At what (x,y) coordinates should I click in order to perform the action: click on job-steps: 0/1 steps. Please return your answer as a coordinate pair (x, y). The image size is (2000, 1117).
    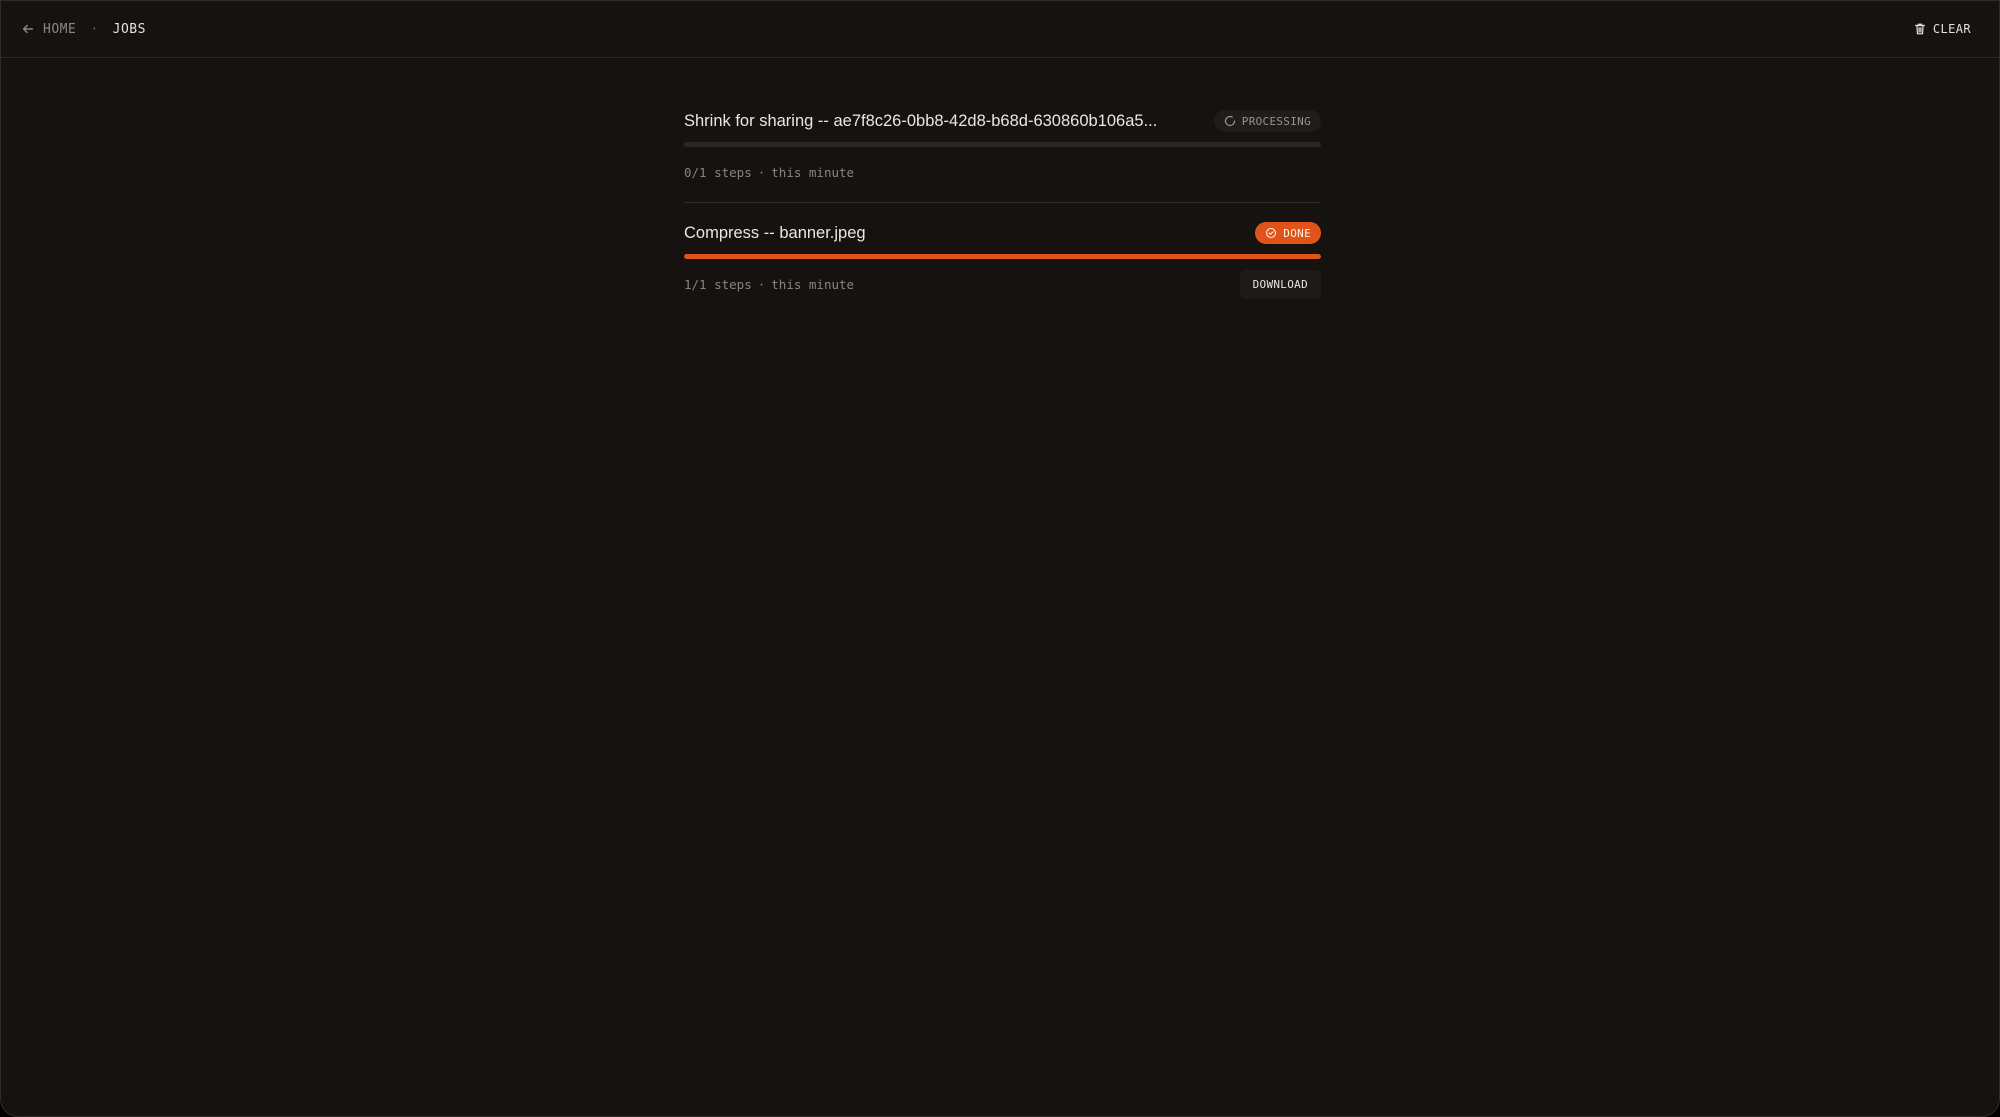
    Looking at the image, I should click on (718, 172).